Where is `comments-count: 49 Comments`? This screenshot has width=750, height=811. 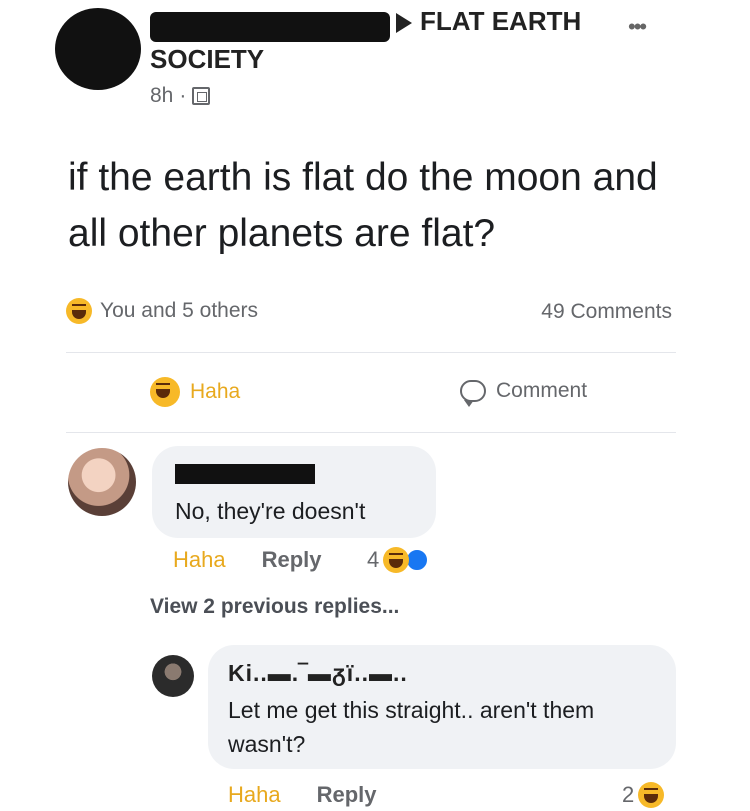 comments-count: 49 Comments is located at coordinates (606, 312).